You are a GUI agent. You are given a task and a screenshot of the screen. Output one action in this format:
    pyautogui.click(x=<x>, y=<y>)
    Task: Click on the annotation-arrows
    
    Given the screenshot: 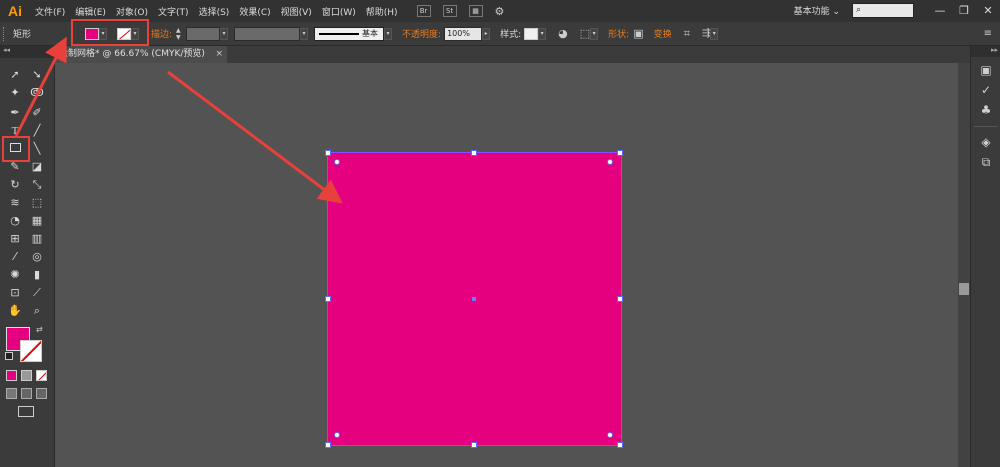 What is the action you would take?
    pyautogui.click(x=178, y=120)
    